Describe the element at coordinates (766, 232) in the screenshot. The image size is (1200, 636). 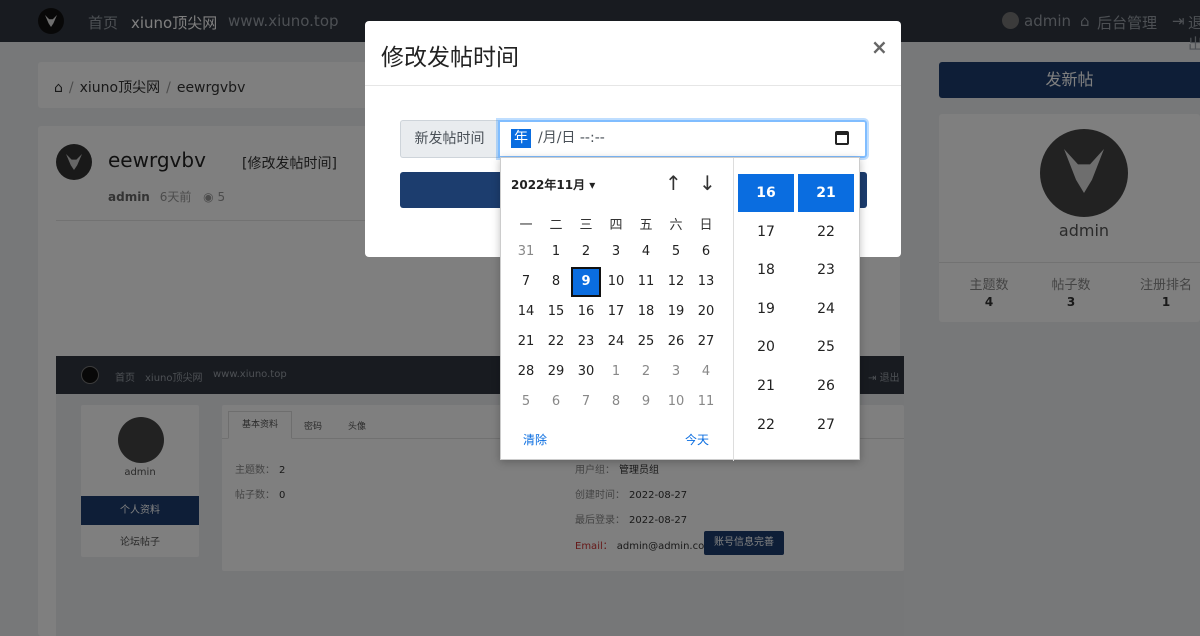
I see `hour-option: 17` at that location.